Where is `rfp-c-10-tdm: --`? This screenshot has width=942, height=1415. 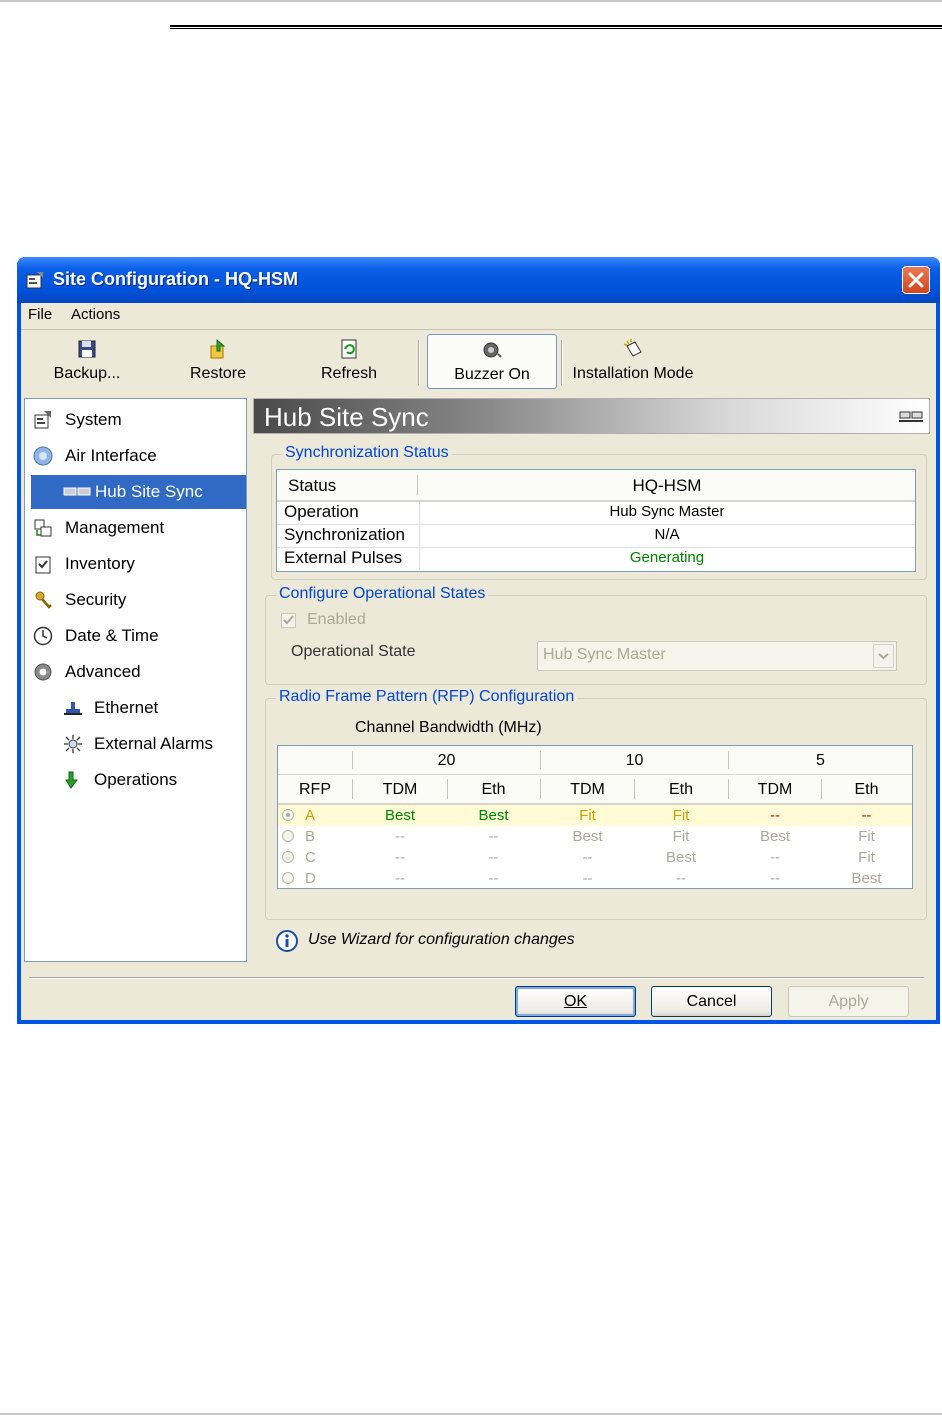
rfp-c-10-tdm: -- is located at coordinates (587, 857).